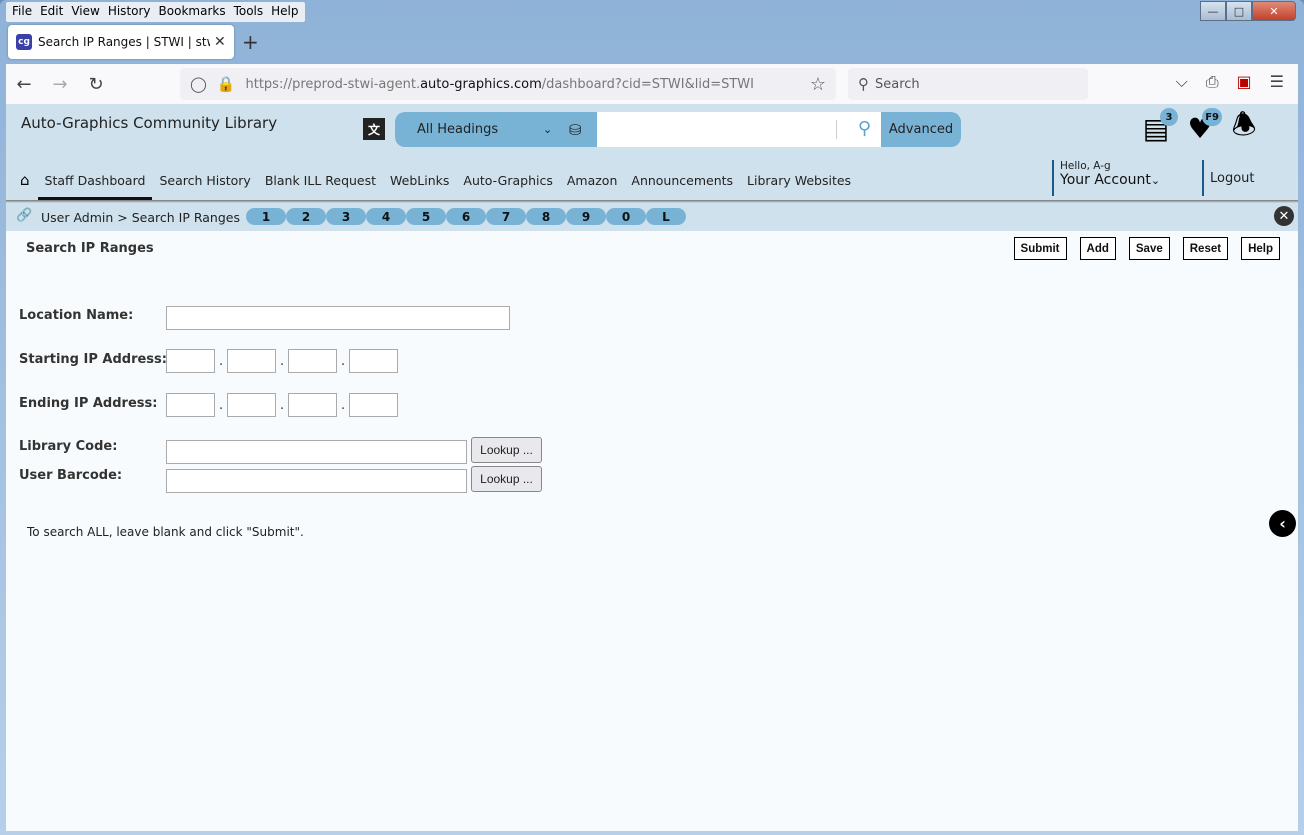 This screenshot has width=1304, height=835. What do you see at coordinates (198, 84) in the screenshot?
I see `shield-icon: ◯` at bounding box center [198, 84].